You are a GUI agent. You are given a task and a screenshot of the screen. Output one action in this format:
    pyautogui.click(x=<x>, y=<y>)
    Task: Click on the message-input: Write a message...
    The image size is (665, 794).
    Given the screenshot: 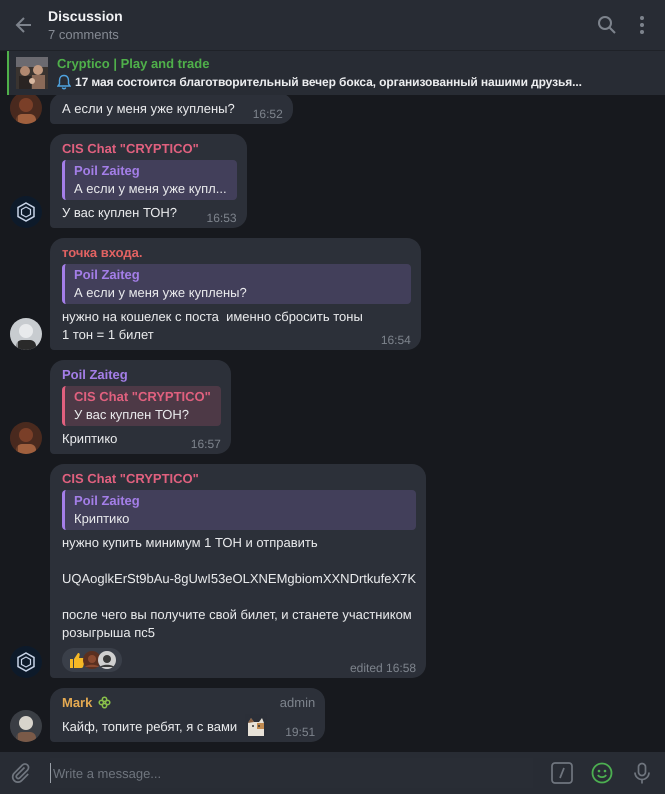 What is the action you would take?
    pyautogui.click(x=291, y=773)
    